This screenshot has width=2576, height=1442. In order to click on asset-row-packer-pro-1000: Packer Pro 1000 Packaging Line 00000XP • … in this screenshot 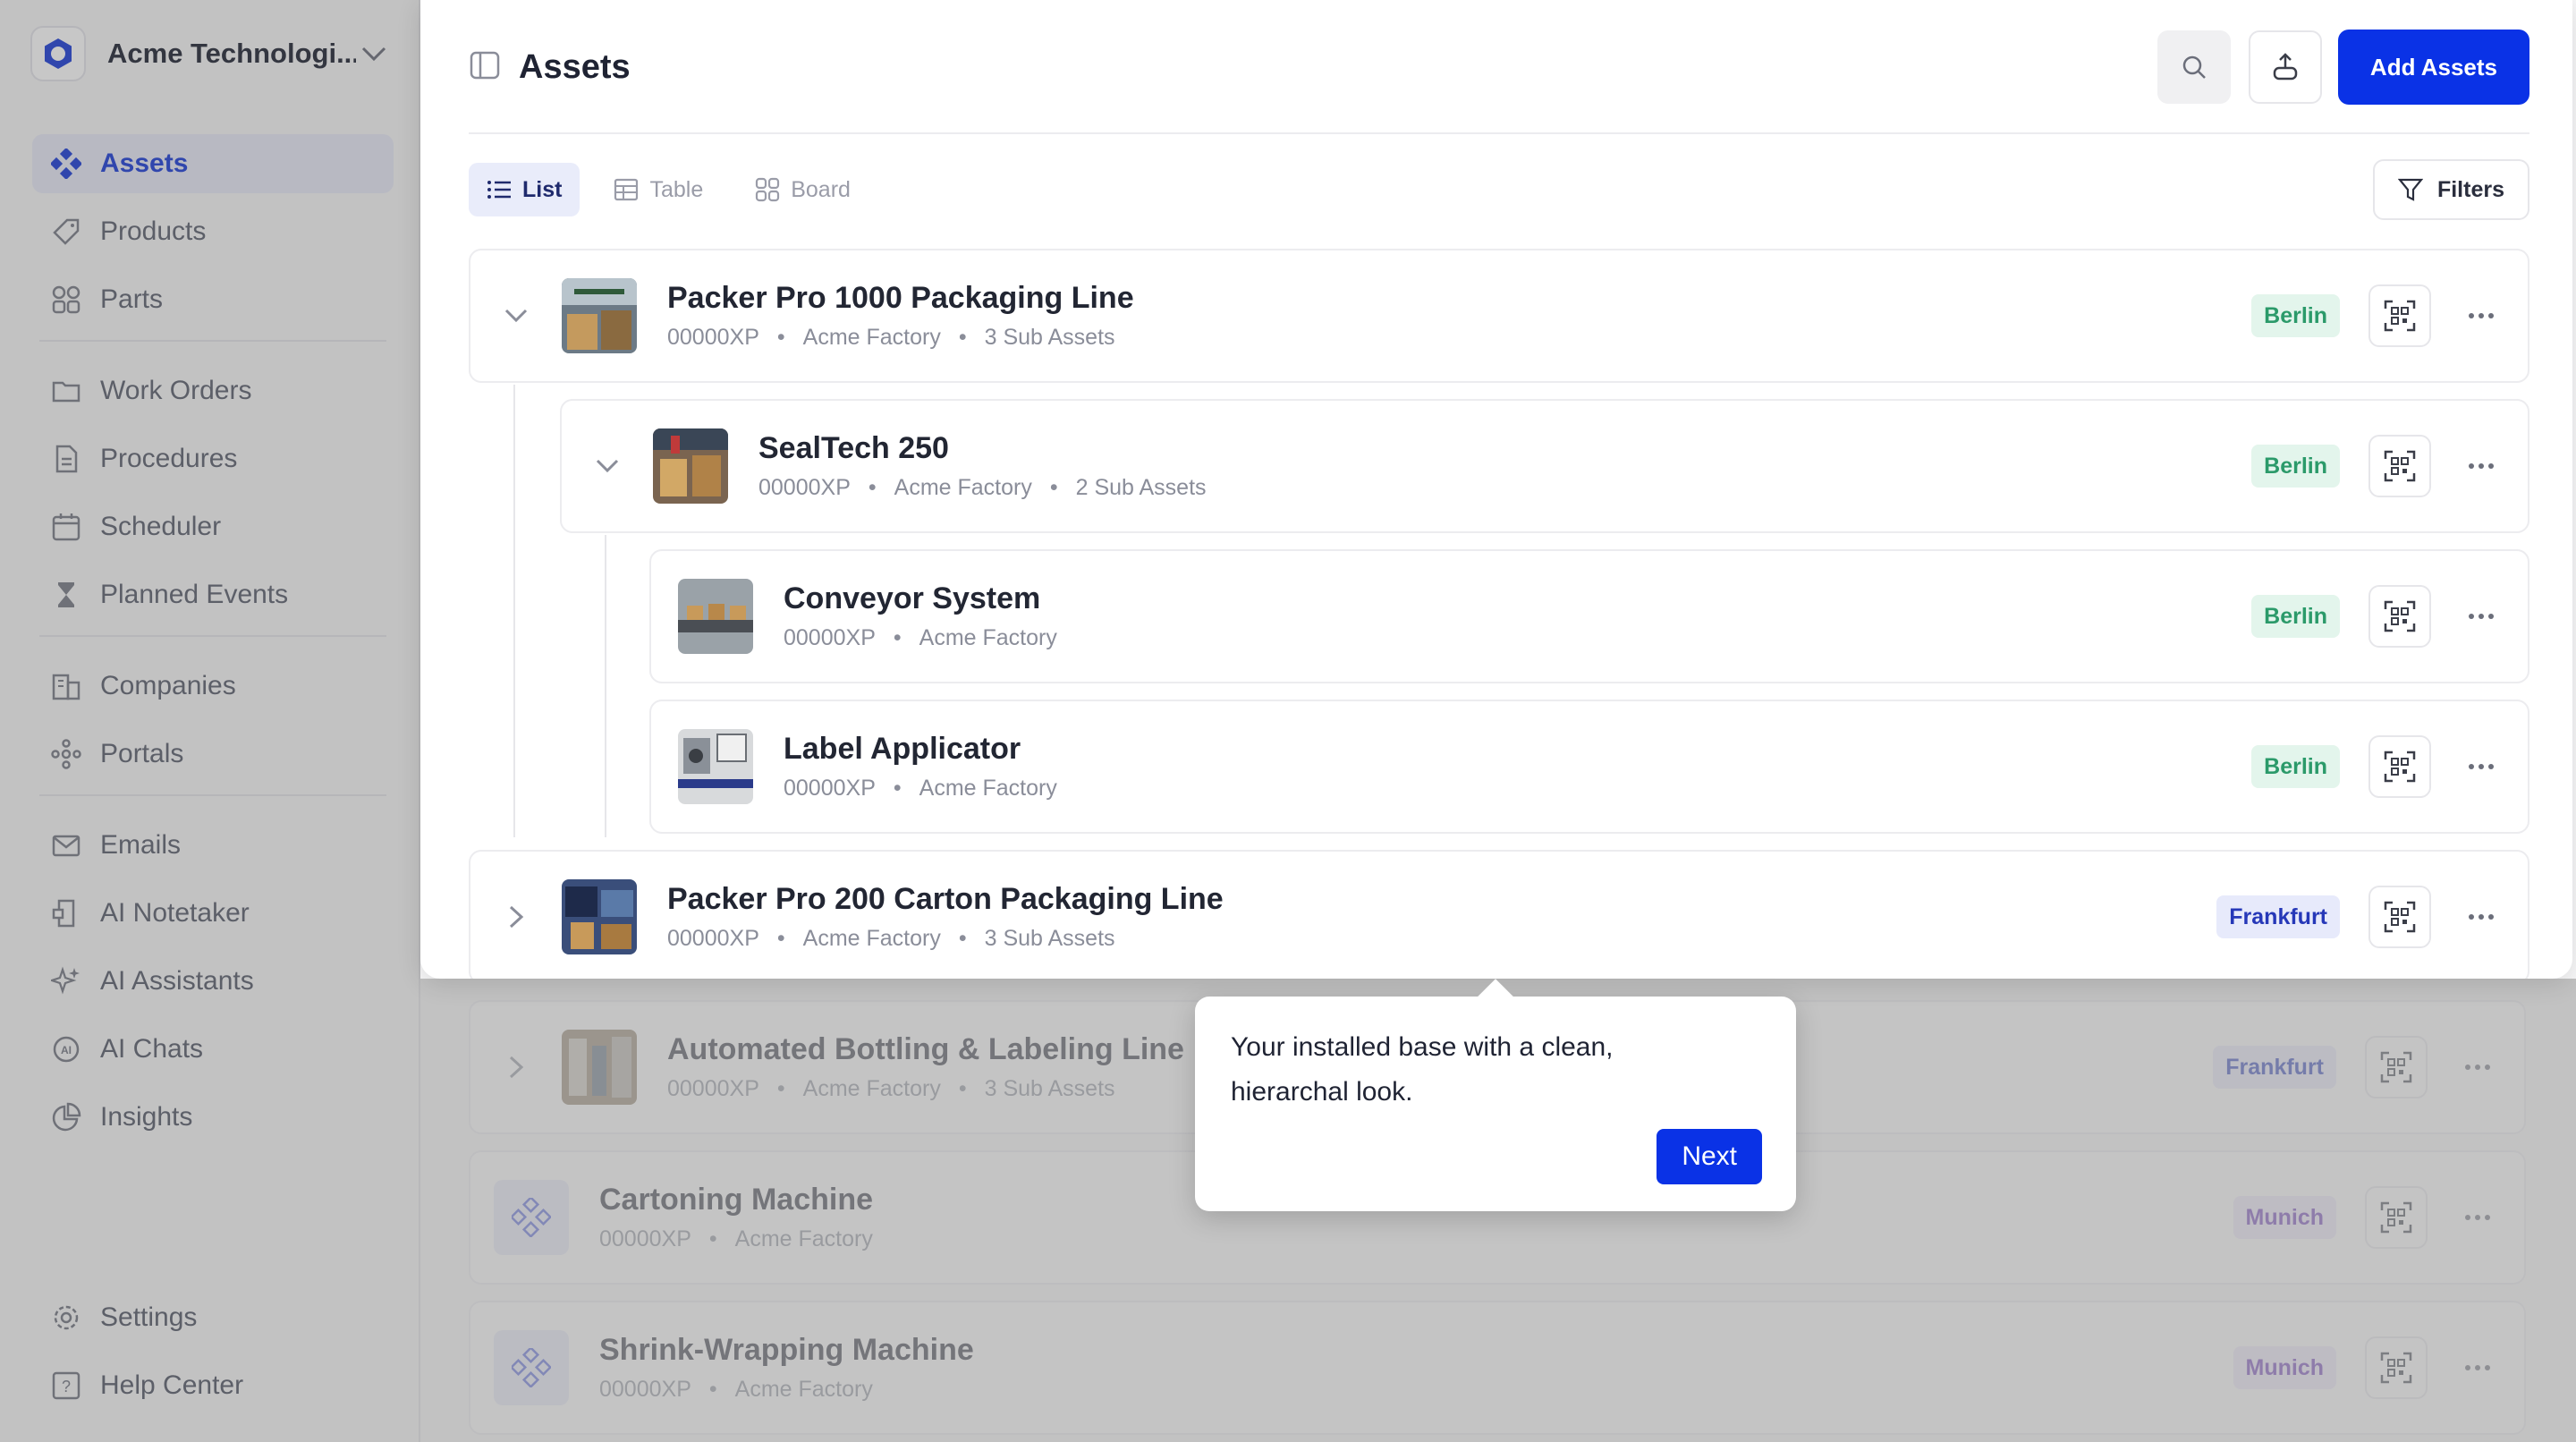, I will do `click(1499, 316)`.